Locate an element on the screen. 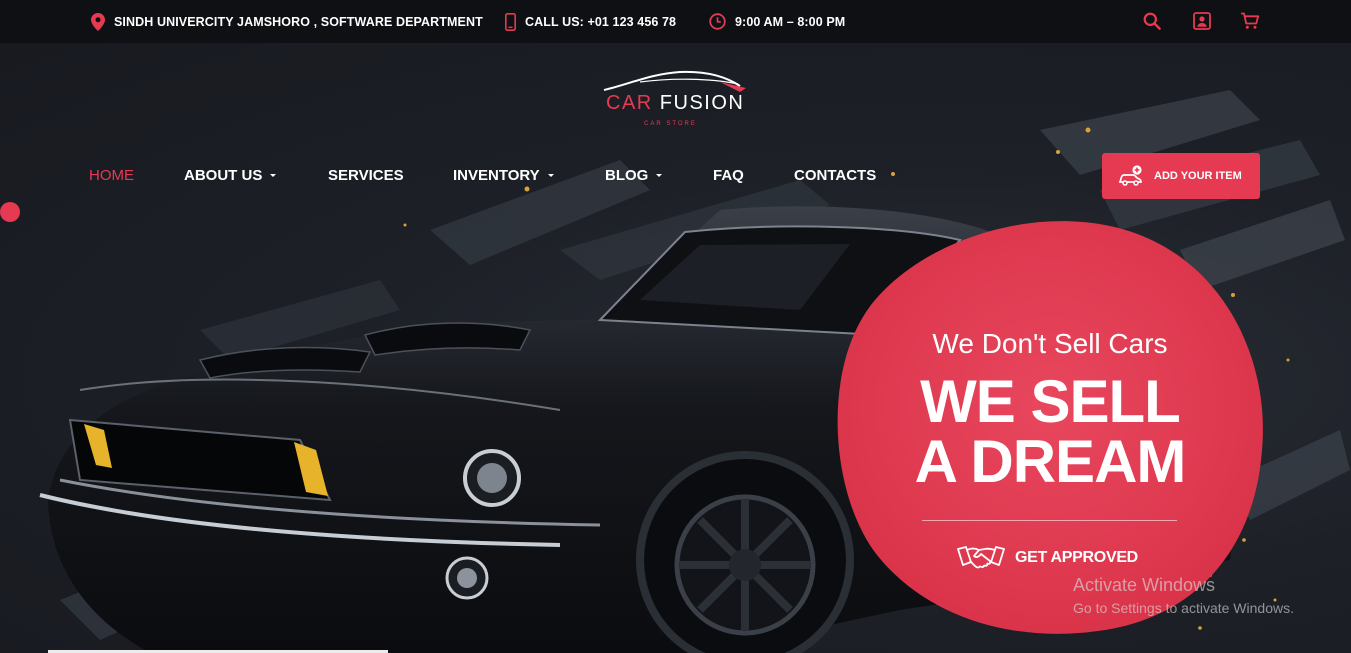 The height and width of the screenshot is (653, 1351). site-logo: CAR FUSION CAR STORE is located at coordinates (675, 100).